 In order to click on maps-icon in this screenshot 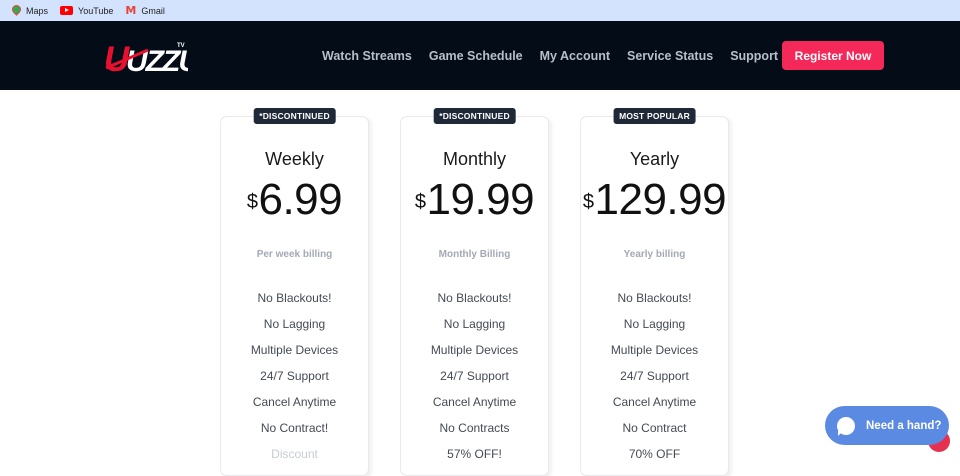, I will do `click(15, 10)`.